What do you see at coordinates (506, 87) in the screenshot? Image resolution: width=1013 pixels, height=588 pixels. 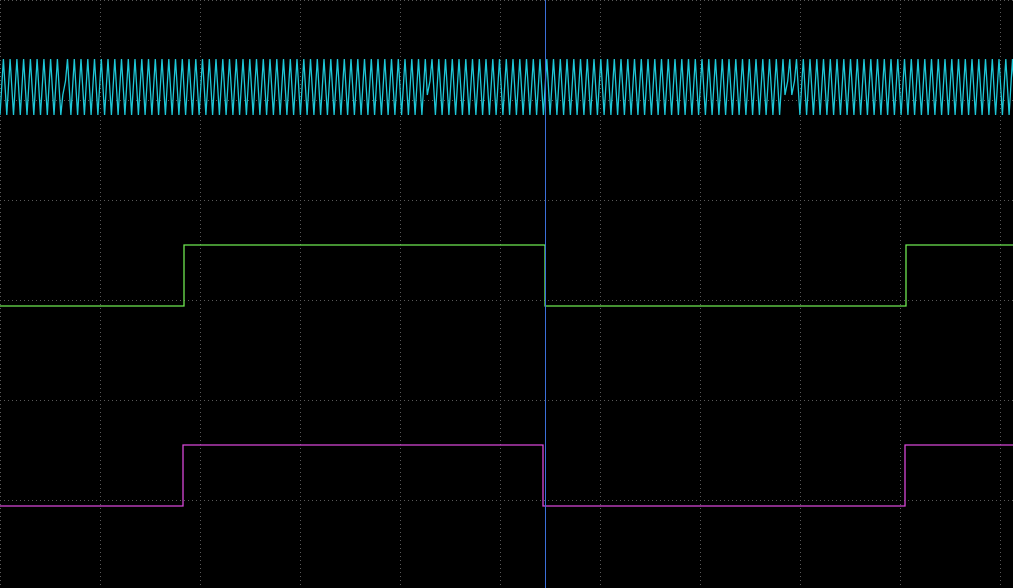 I see `trace-ch1-clock` at bounding box center [506, 87].